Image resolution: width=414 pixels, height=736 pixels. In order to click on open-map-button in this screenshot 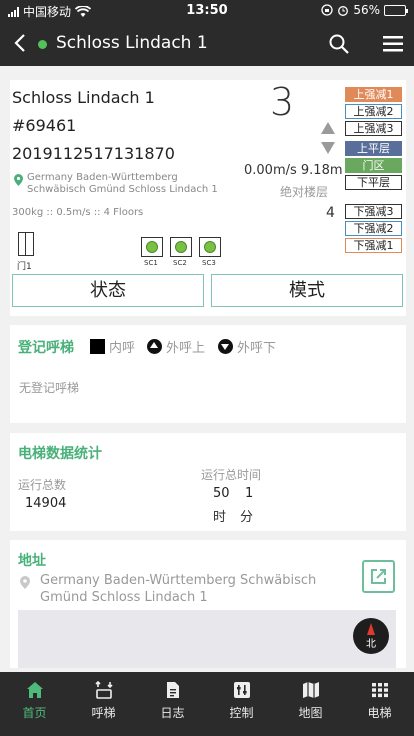, I will do `click(378, 576)`.